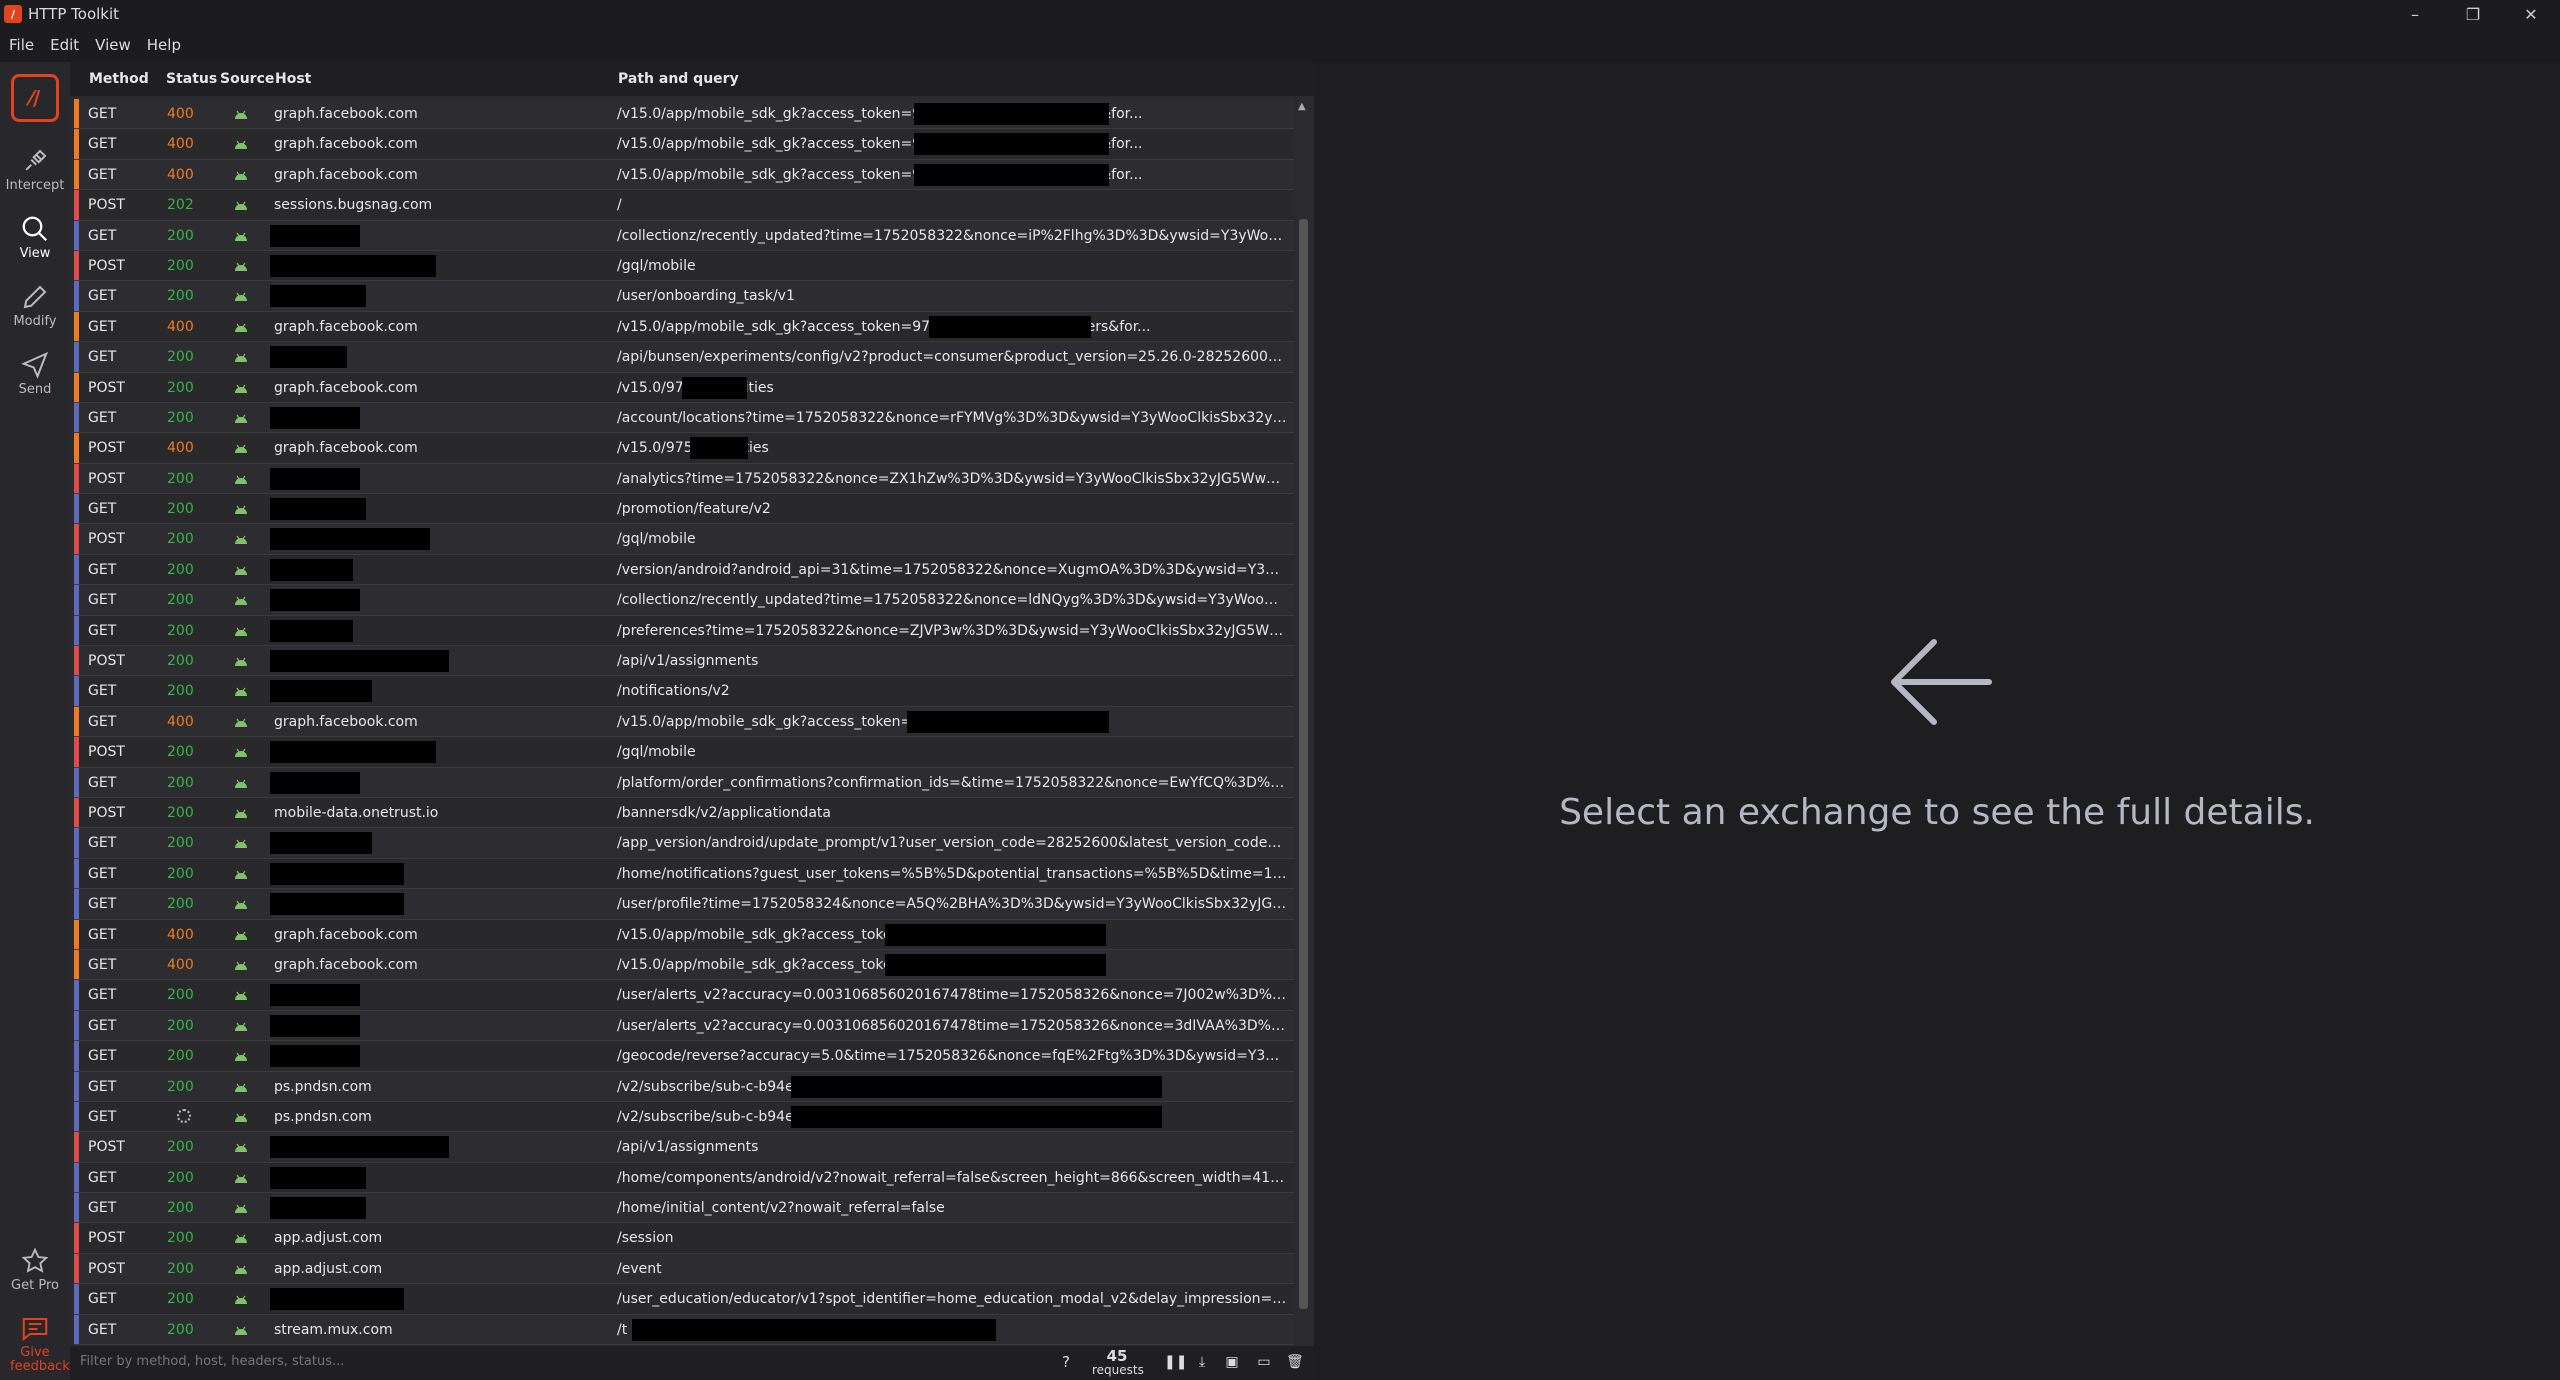 The image size is (2560, 1380). What do you see at coordinates (1303, 764) in the screenshot?
I see `scrollbar-thumb` at bounding box center [1303, 764].